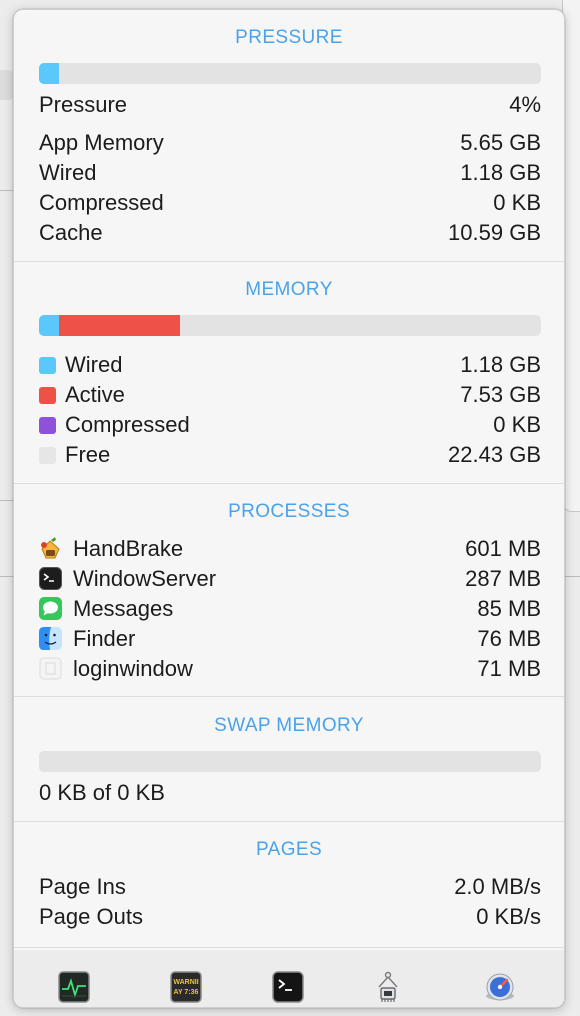 The image size is (580, 1016). Describe the element at coordinates (289, 289) in the screenshot. I see `memory-section-title: MEMORY` at that location.